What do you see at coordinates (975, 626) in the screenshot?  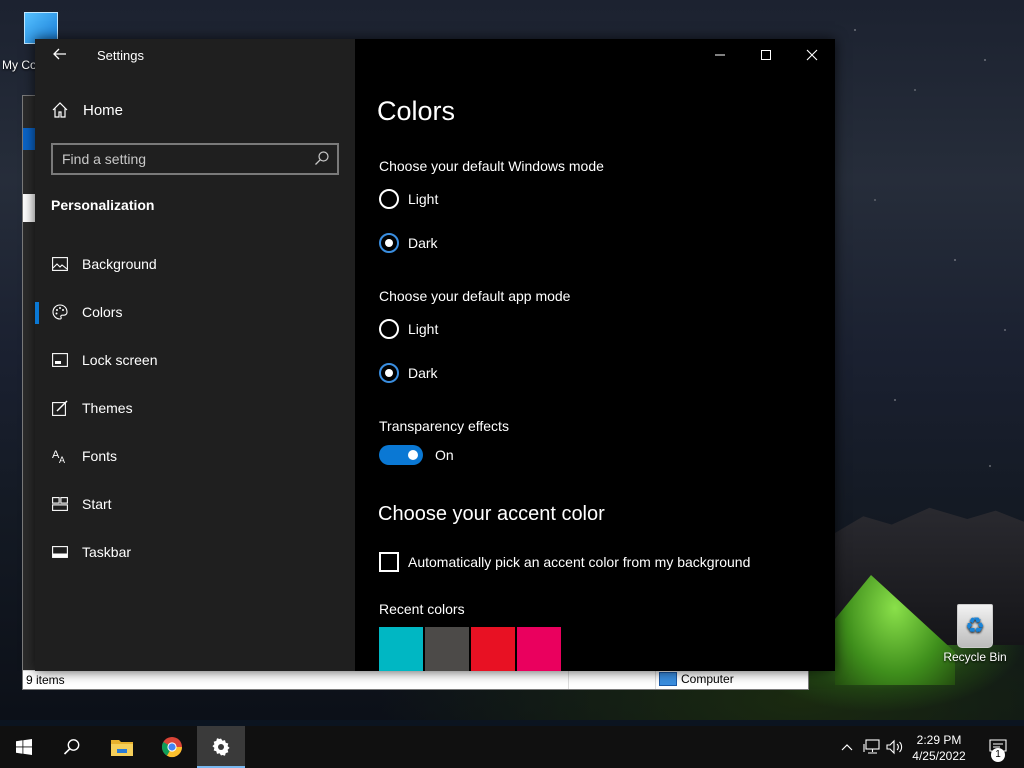 I see `recycle-bin-icon: ♻` at bounding box center [975, 626].